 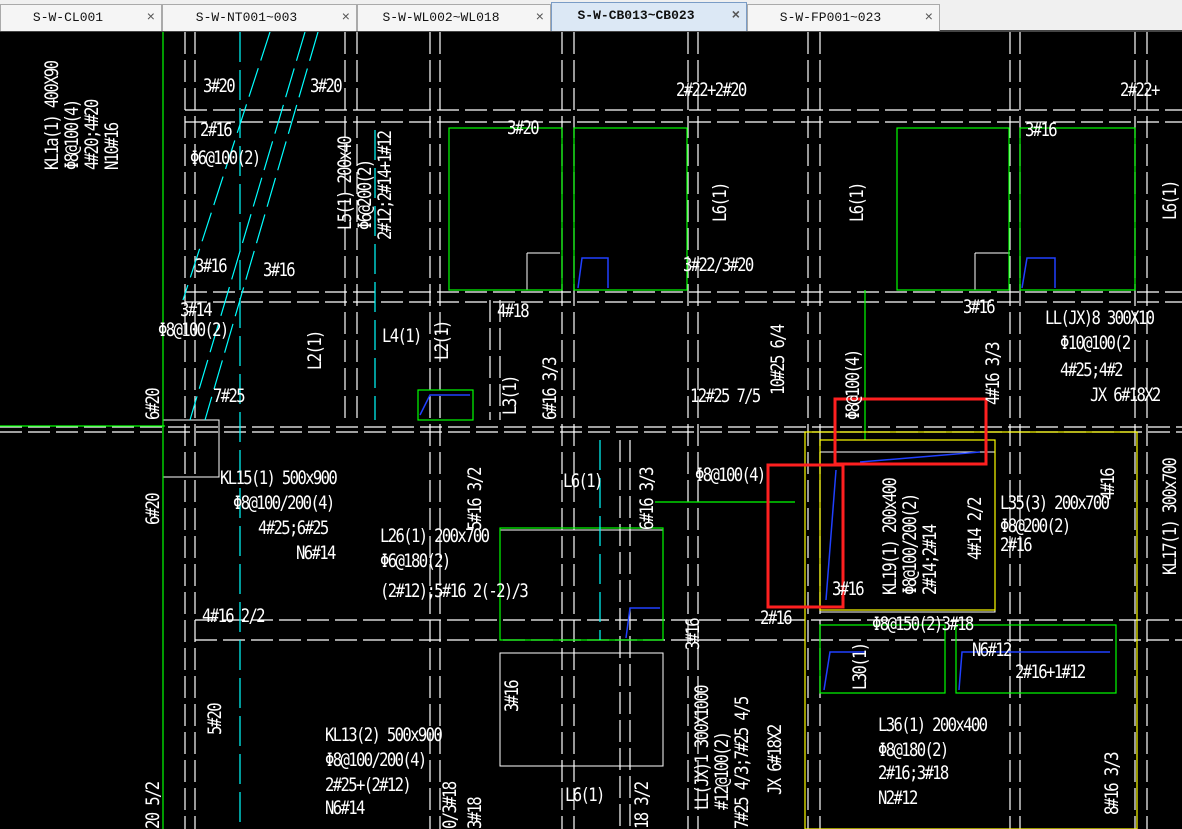 What do you see at coordinates (234, 616) in the screenshot?
I see `annotation-text: 4#16 2/2` at bounding box center [234, 616].